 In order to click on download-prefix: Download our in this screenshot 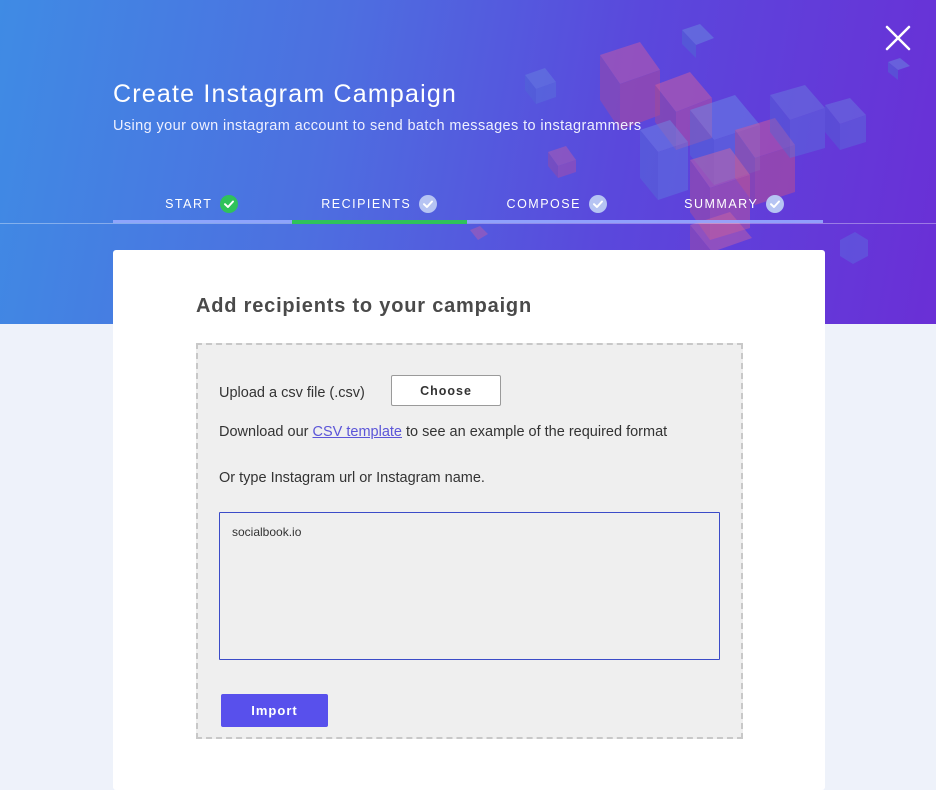, I will do `click(264, 432)`.